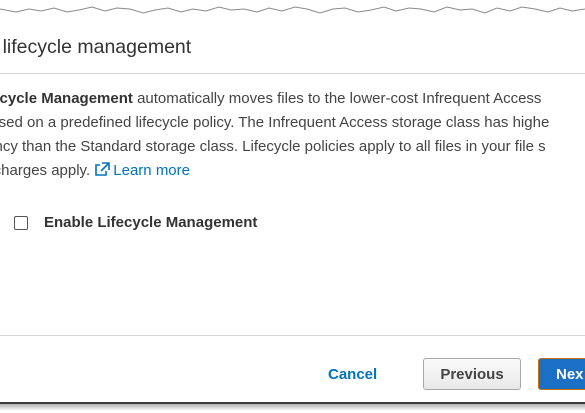 The width and height of the screenshot is (585, 413). I want to click on lifecycle-checkbox-row: Enable Lifecycle Management, so click(135, 222).